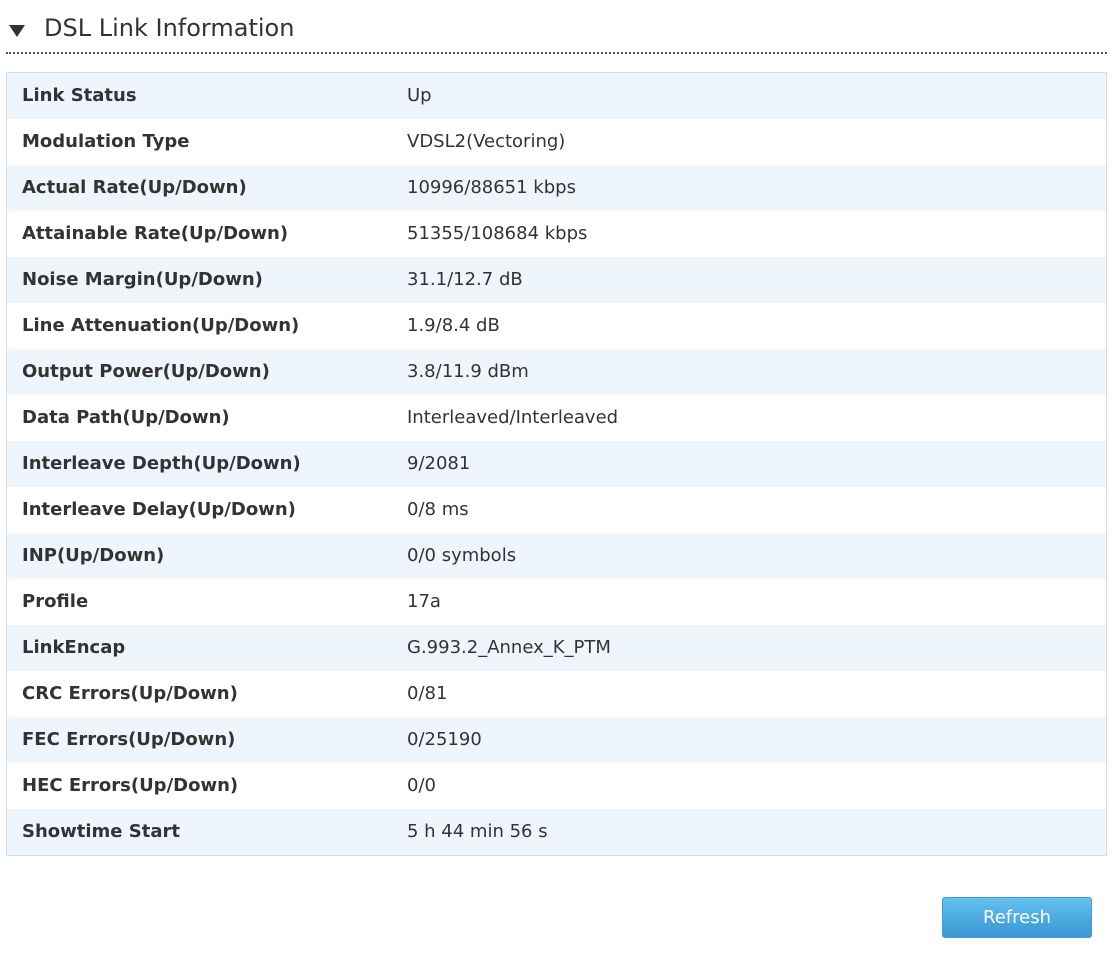 Image resolution: width=1119 pixels, height=957 pixels. I want to click on section-title: DSL Link Information, so click(169, 28).